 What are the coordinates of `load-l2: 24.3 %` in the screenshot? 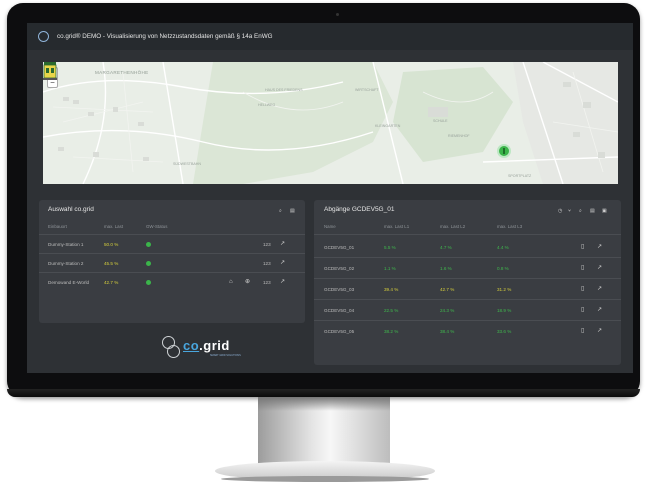 It's located at (447, 310).